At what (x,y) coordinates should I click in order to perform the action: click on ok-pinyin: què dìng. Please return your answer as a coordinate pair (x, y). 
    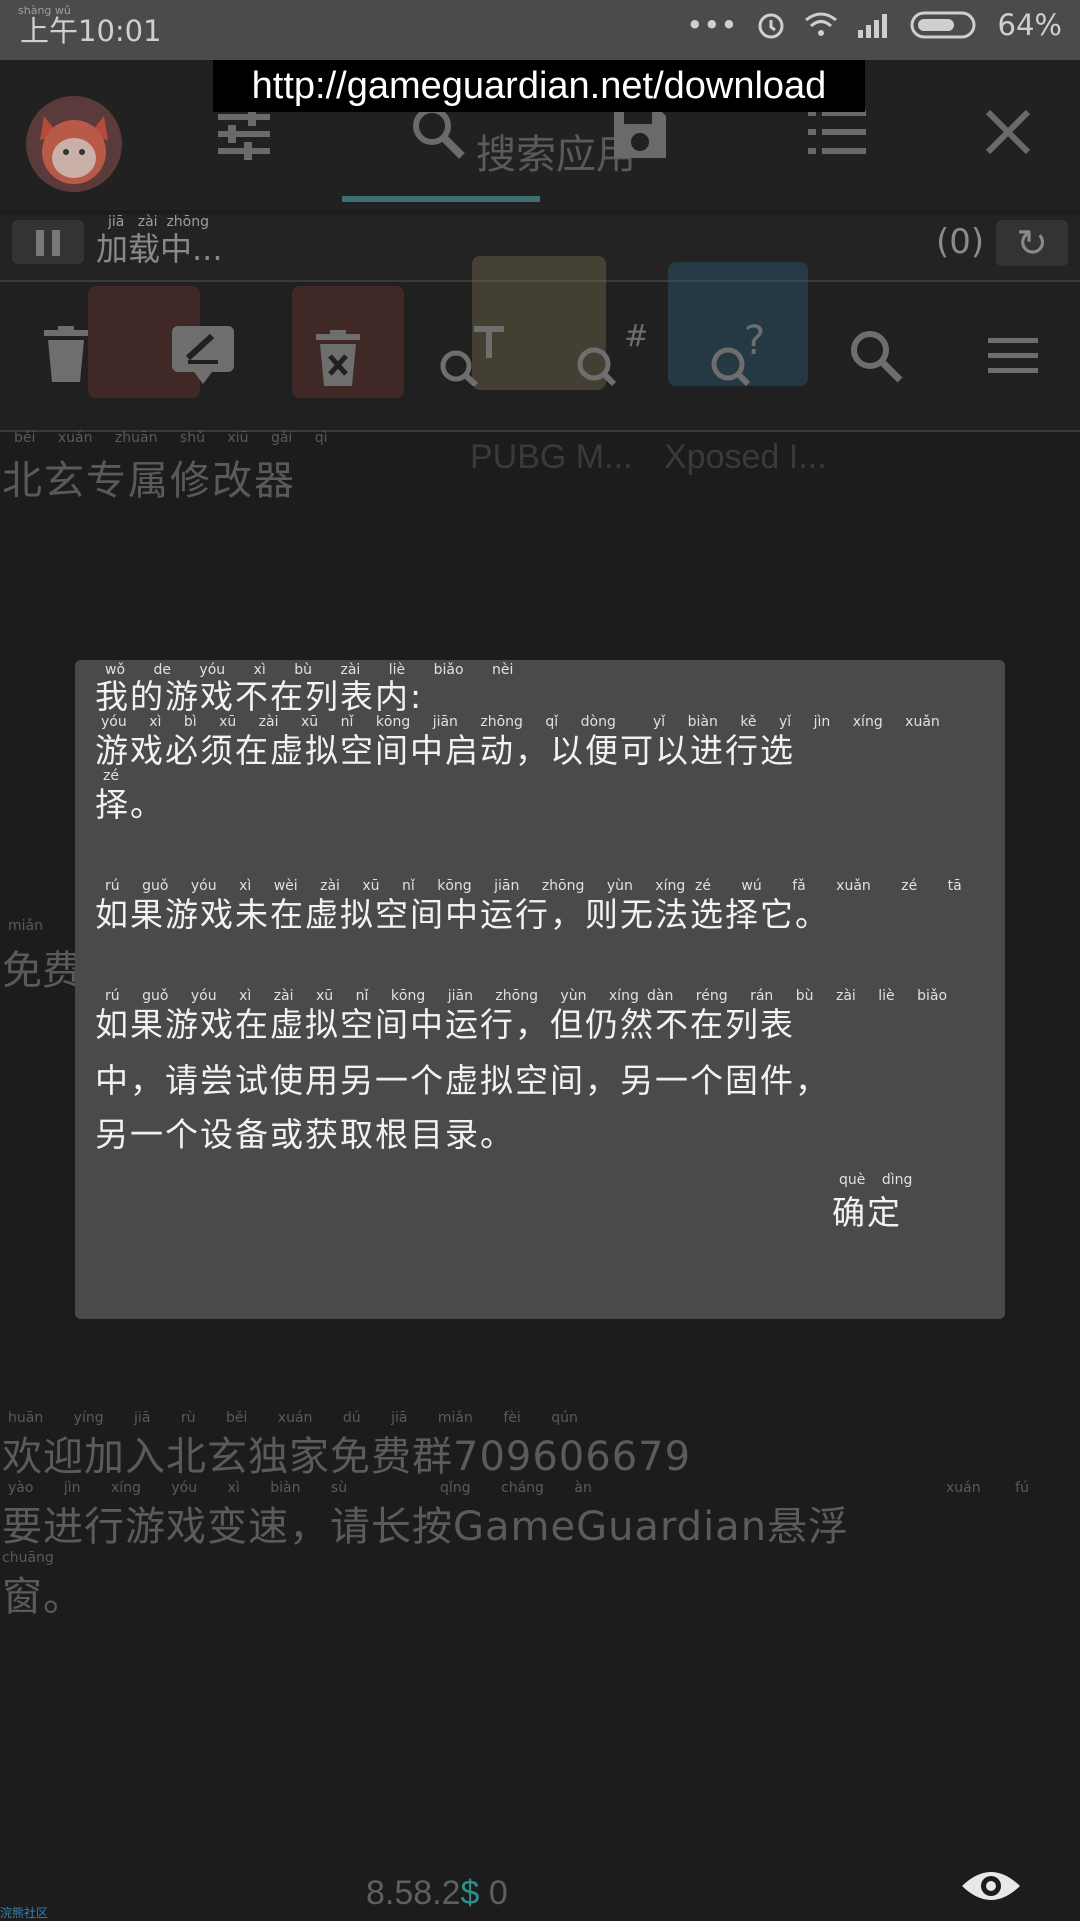
    Looking at the image, I should click on (876, 1180).